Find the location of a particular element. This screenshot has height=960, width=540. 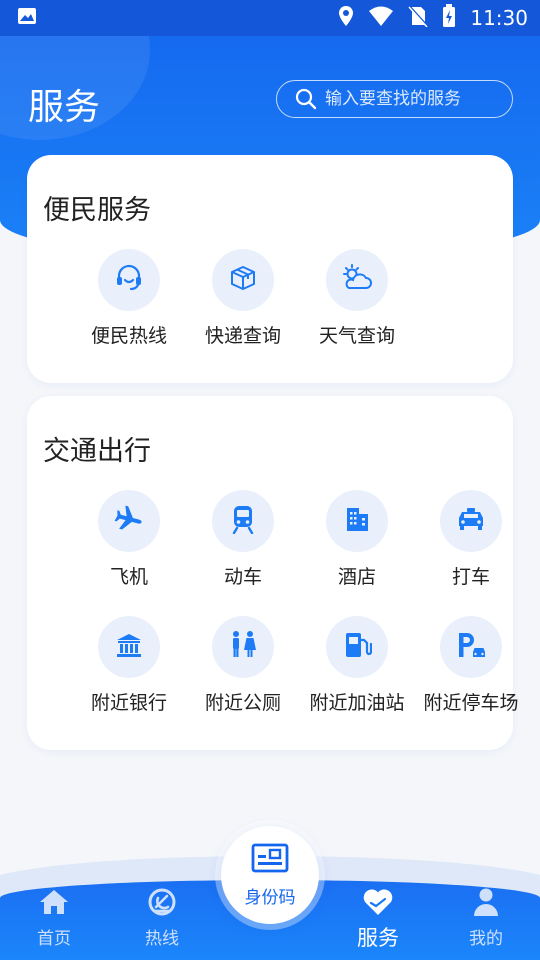

home-icon is located at coordinates (54, 904).